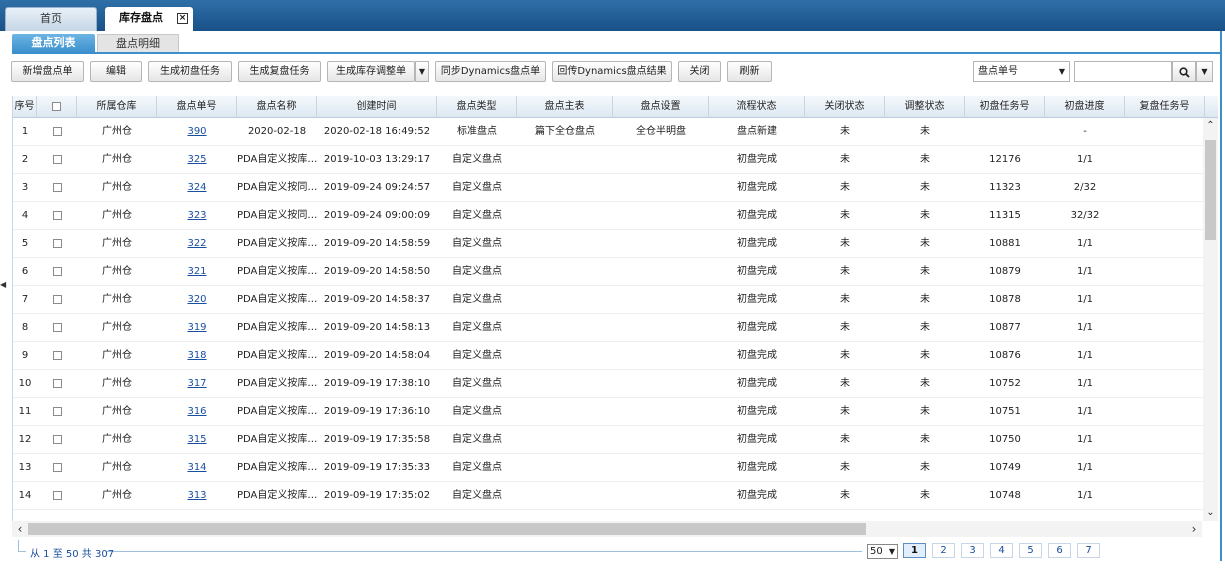  What do you see at coordinates (1210, 126) in the screenshot?
I see `chevron-up-icon: ⌃` at bounding box center [1210, 126].